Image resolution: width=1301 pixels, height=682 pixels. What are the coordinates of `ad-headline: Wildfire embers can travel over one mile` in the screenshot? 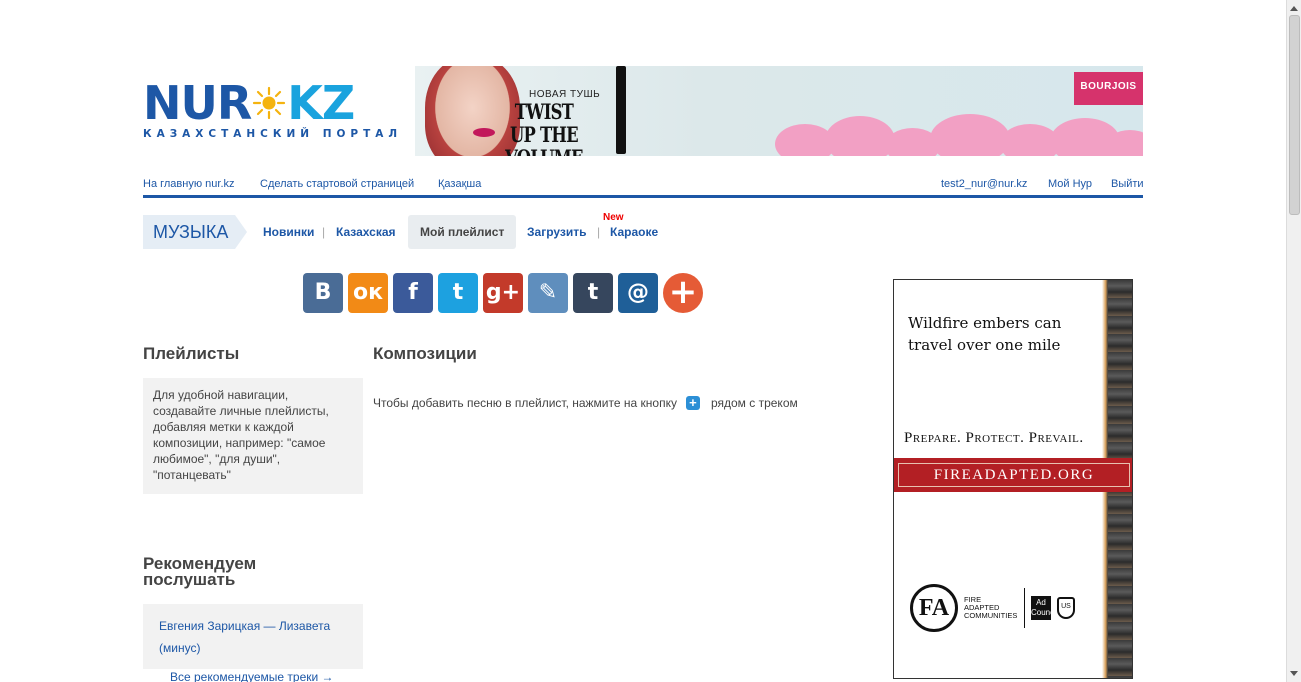 It's located at (985, 334).